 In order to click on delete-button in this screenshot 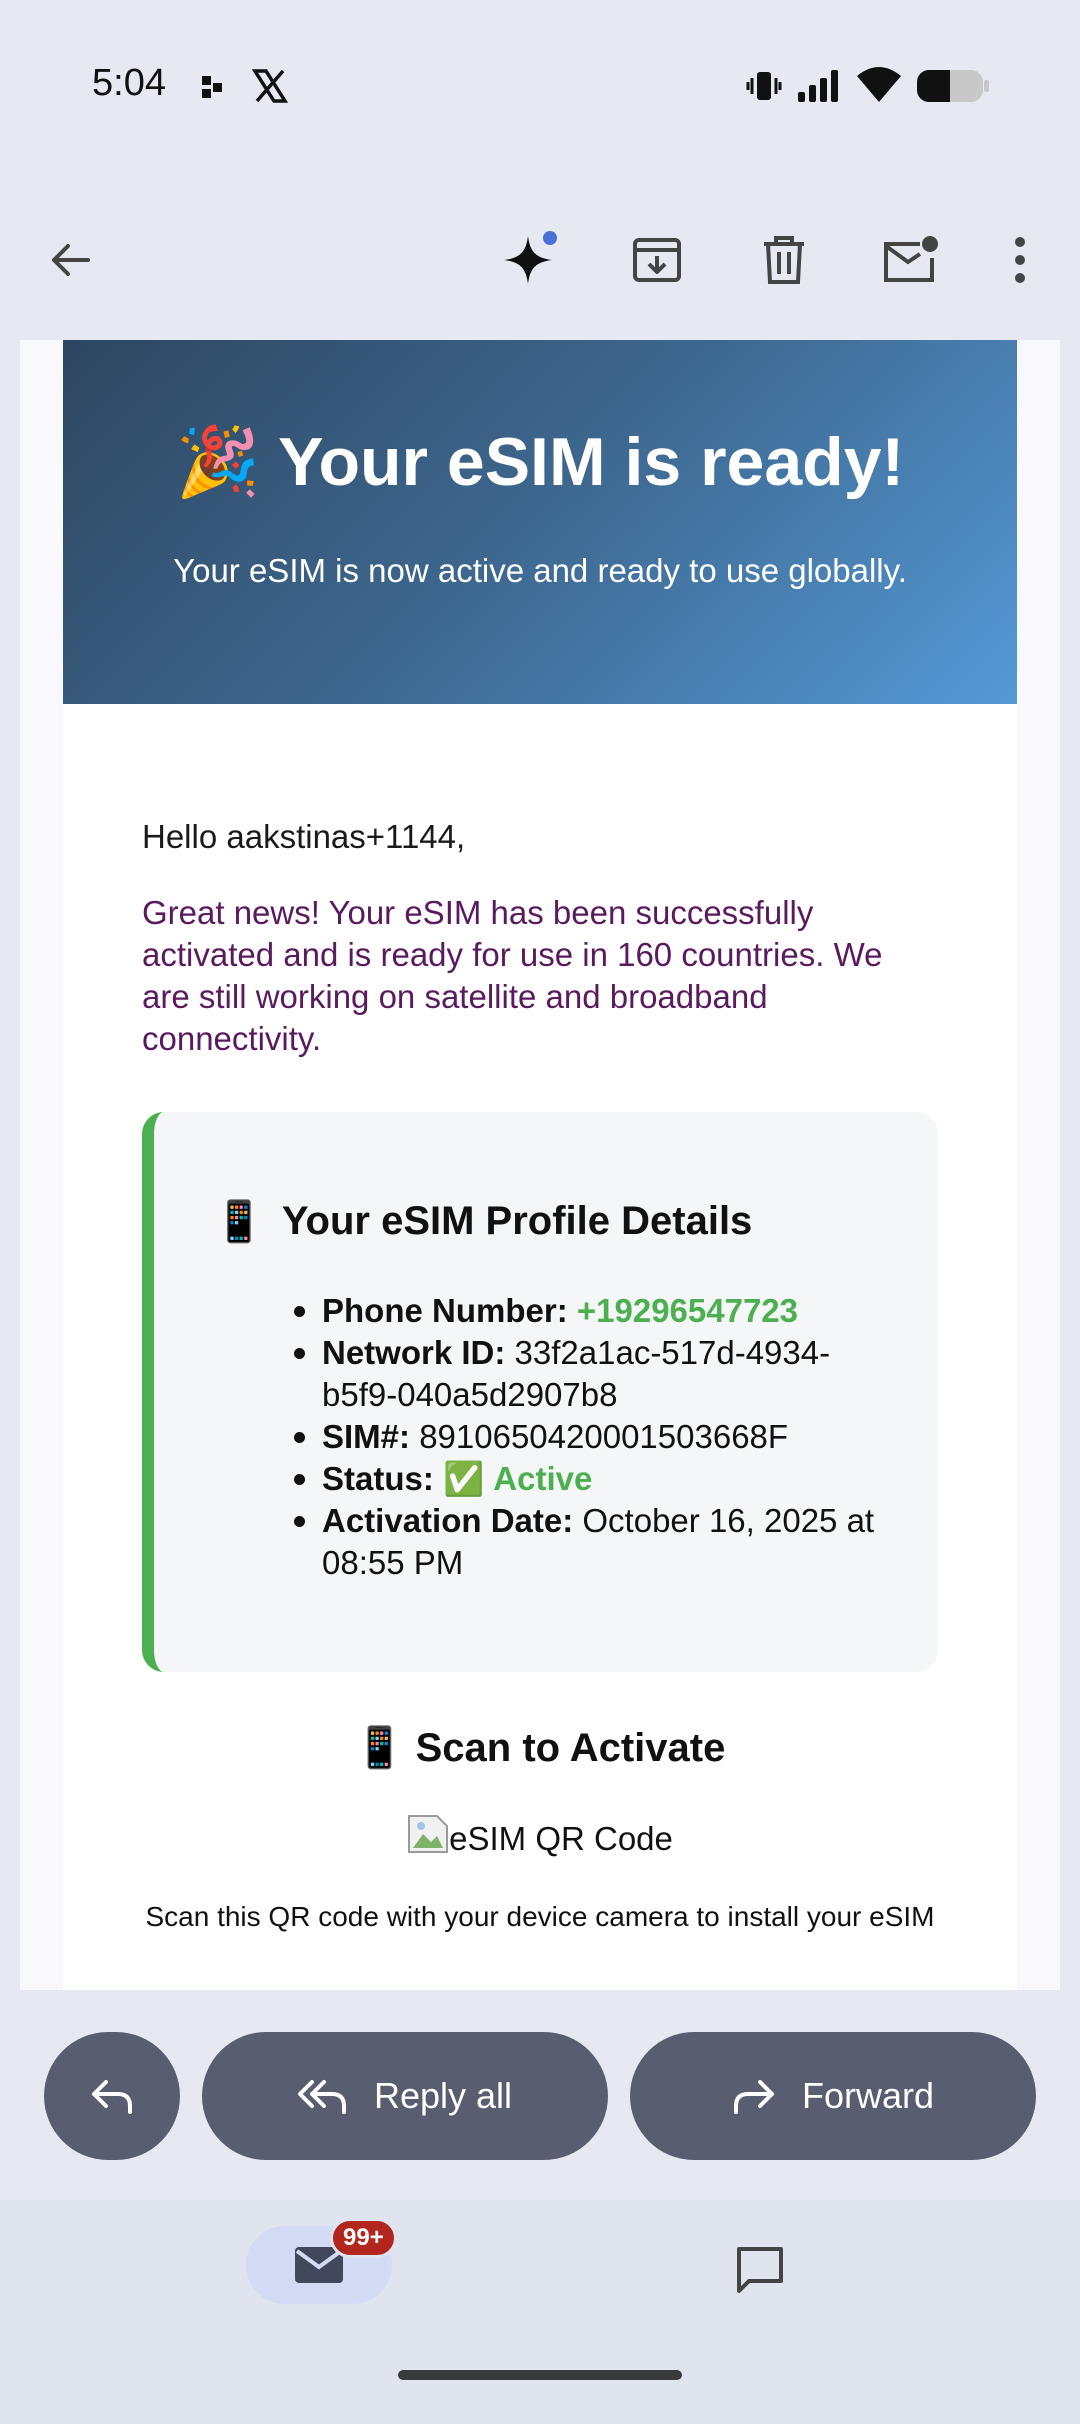, I will do `click(784, 260)`.